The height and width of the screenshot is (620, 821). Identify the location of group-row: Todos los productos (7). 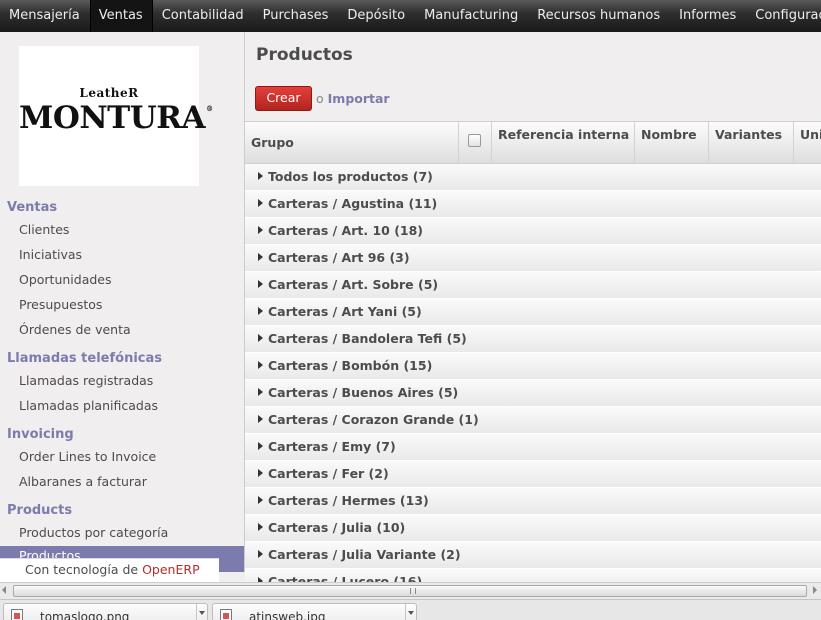
(533, 177).